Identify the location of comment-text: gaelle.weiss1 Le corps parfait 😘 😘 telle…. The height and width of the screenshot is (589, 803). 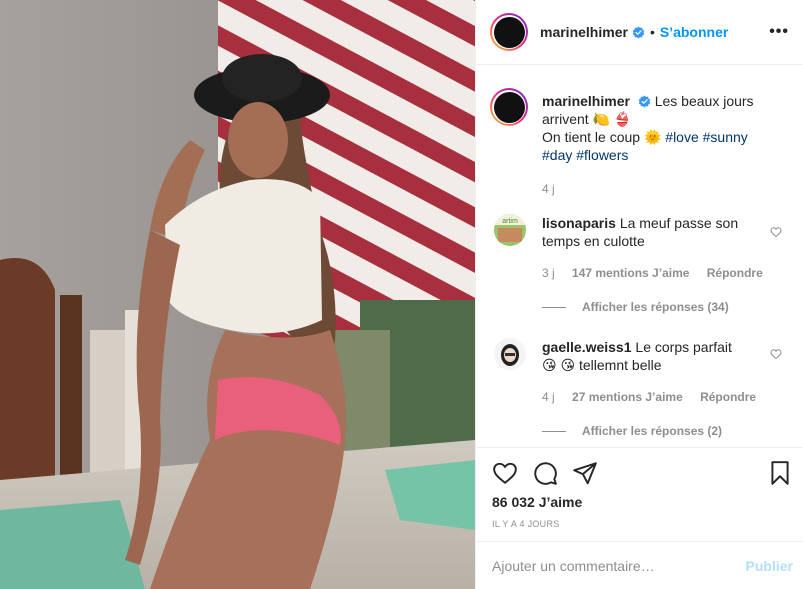
(642, 356).